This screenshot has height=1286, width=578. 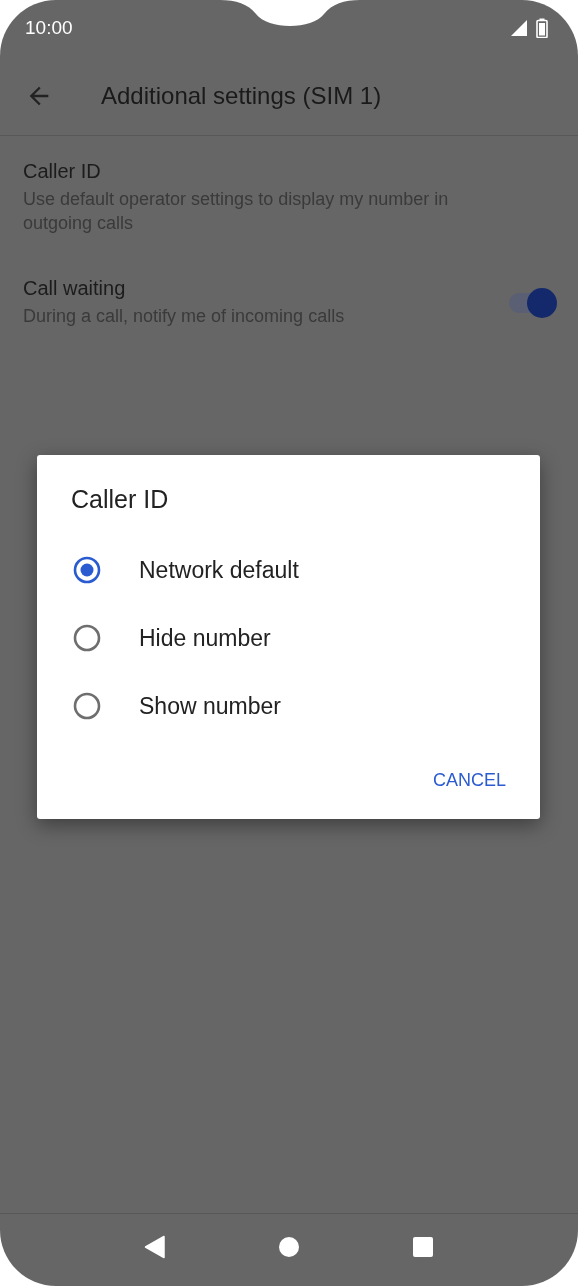 What do you see at coordinates (241, 95) in the screenshot?
I see `screen-title: Additional settings (SIM 1)` at bounding box center [241, 95].